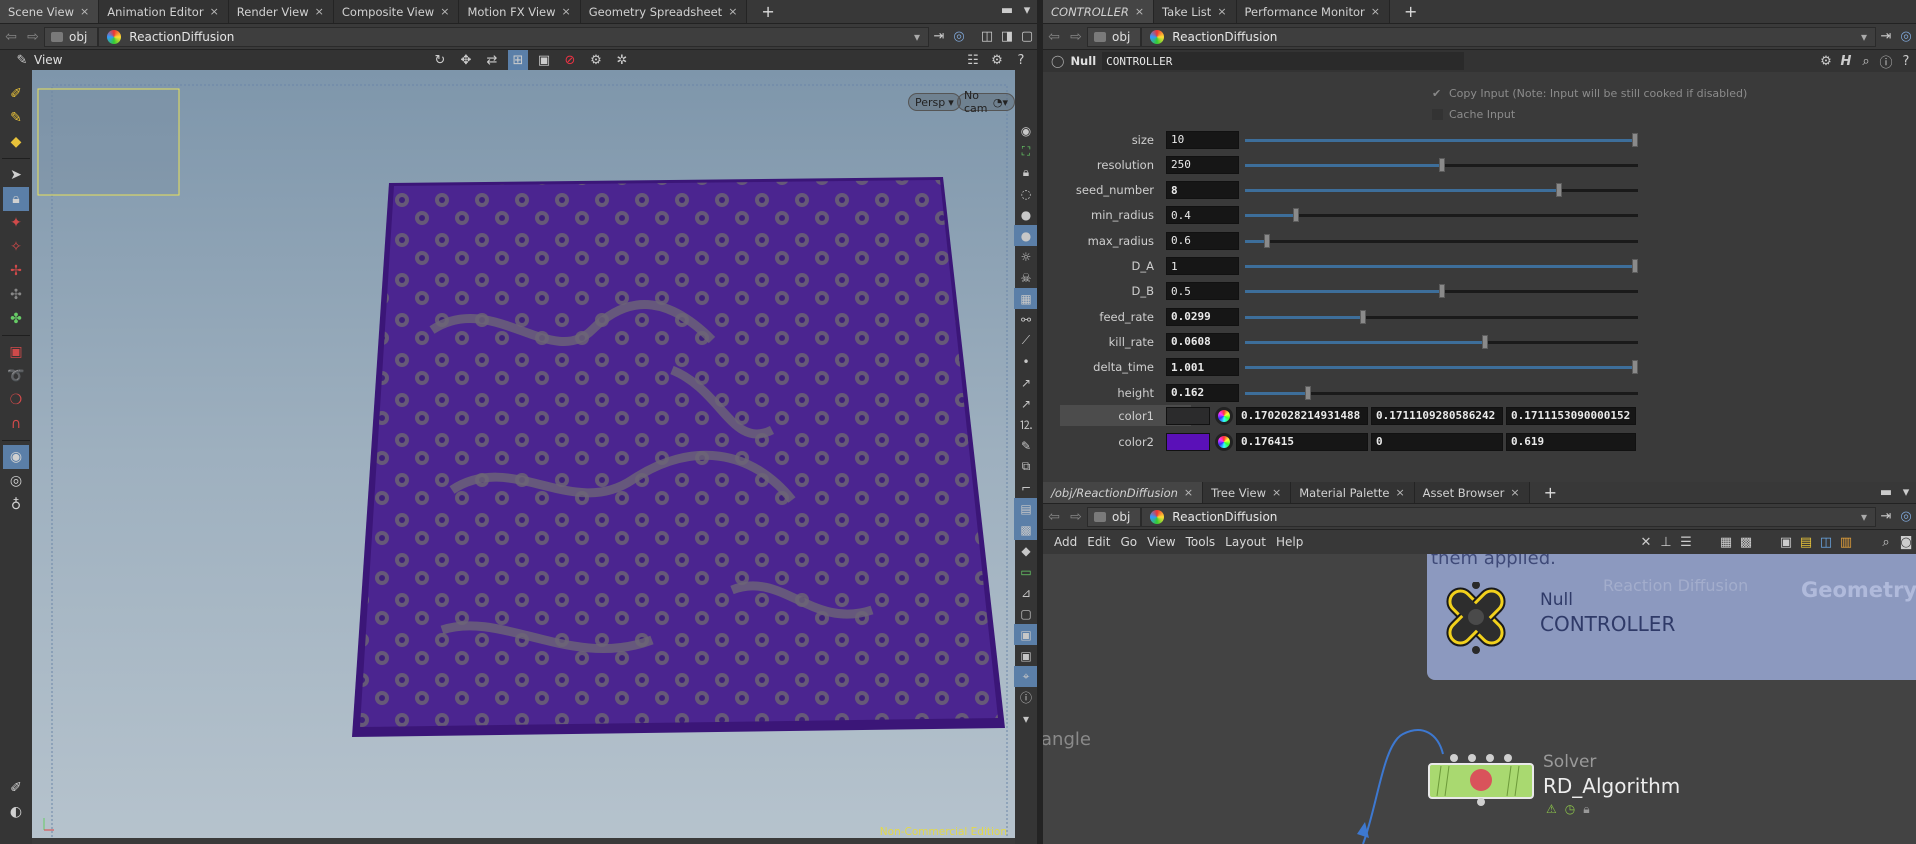 The width and height of the screenshot is (1916, 844). I want to click on back-arrow-icon: ⇦, so click(1054, 517).